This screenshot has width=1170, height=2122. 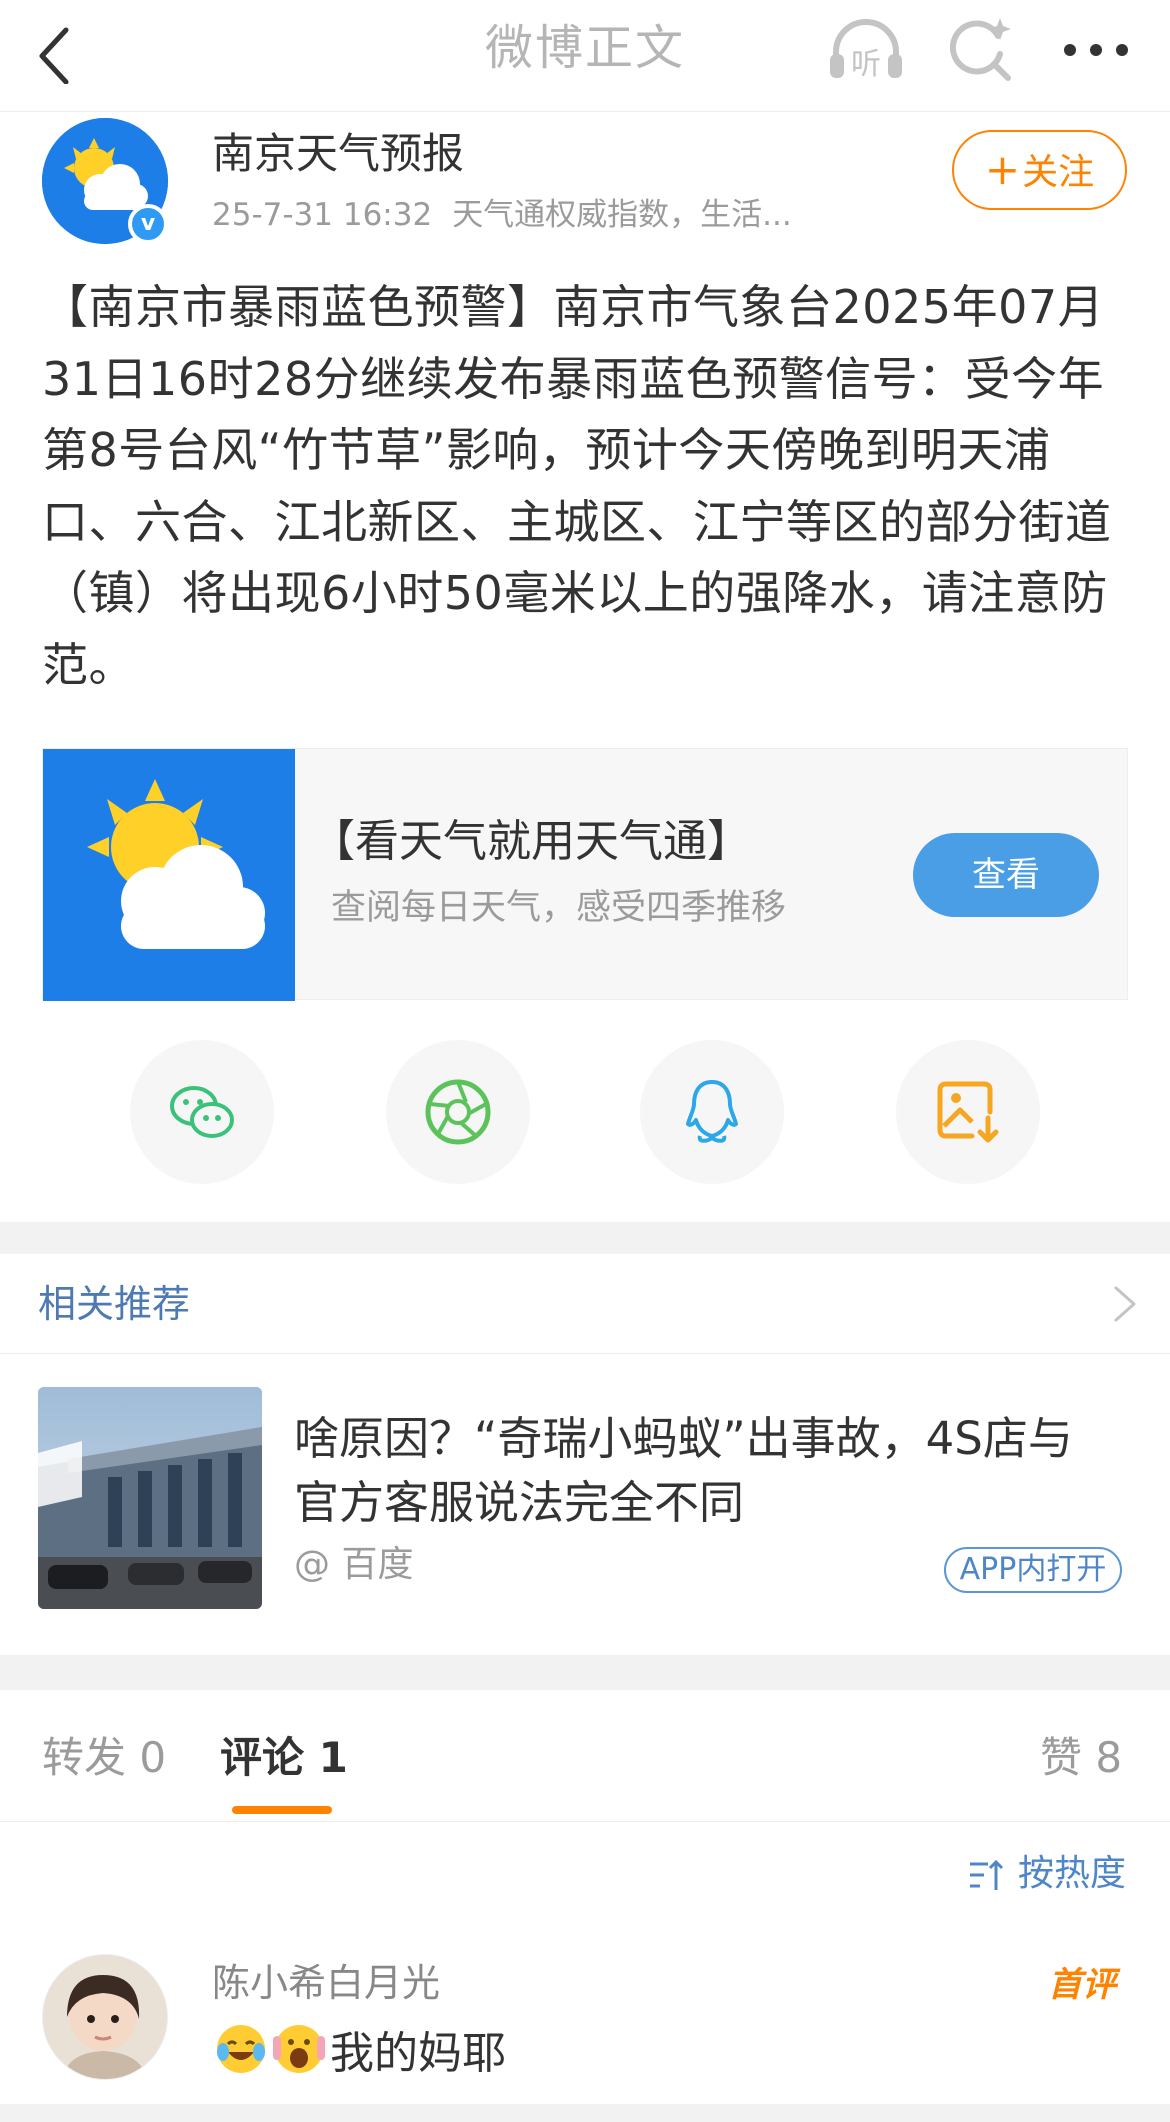 What do you see at coordinates (284, 1758) in the screenshot?
I see `tab-comment: 评论 1` at bounding box center [284, 1758].